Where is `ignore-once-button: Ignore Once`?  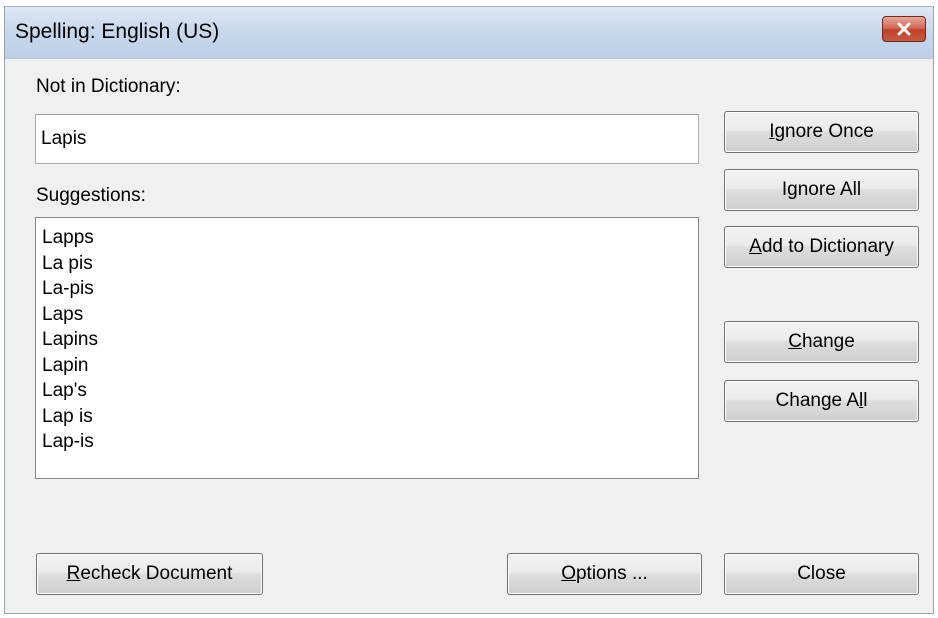 ignore-once-button: Ignore Once is located at coordinates (821, 132).